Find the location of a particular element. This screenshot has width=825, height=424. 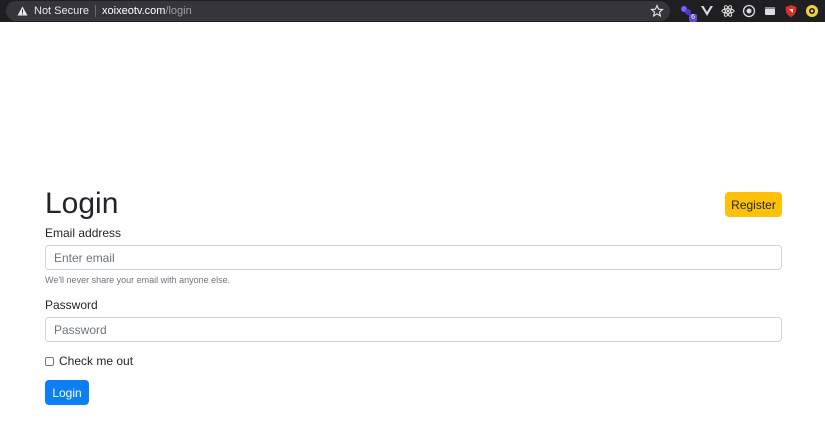

extension-badge: 6 is located at coordinates (693, 18).